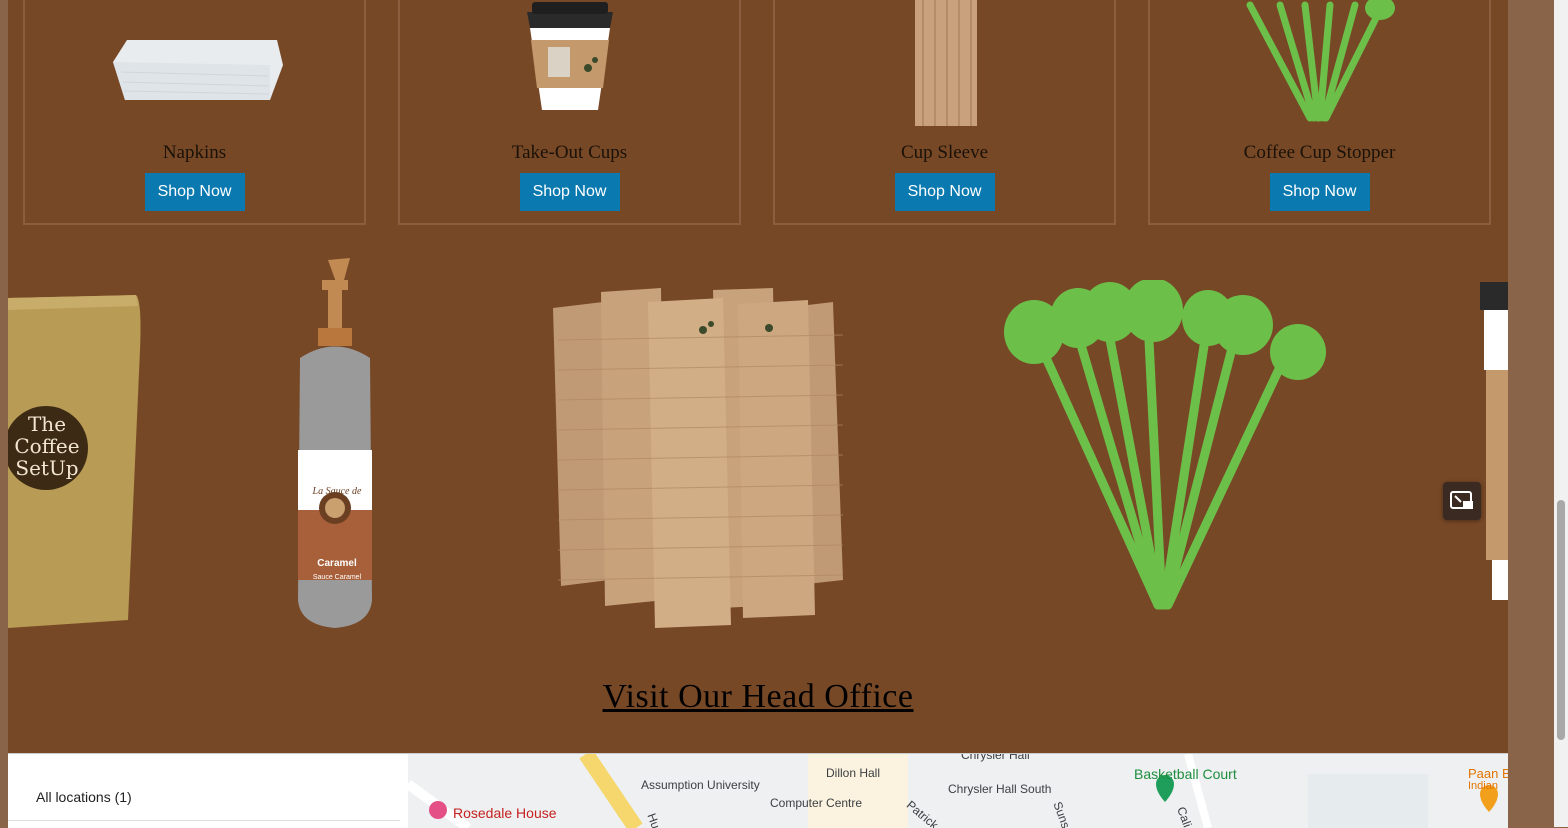  I want to click on map-label: Computer Centre, so click(816, 803).